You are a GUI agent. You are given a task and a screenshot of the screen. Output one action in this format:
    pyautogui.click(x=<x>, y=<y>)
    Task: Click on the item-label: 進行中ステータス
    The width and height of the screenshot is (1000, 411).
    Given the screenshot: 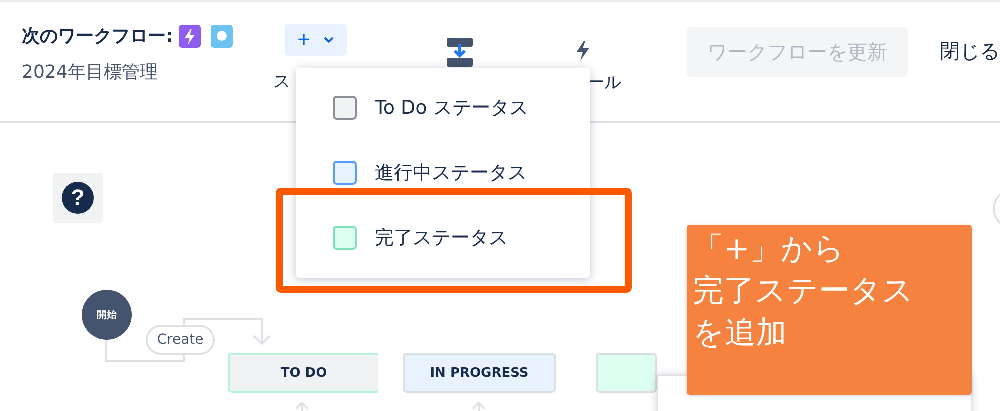 What is the action you would take?
    pyautogui.click(x=451, y=173)
    